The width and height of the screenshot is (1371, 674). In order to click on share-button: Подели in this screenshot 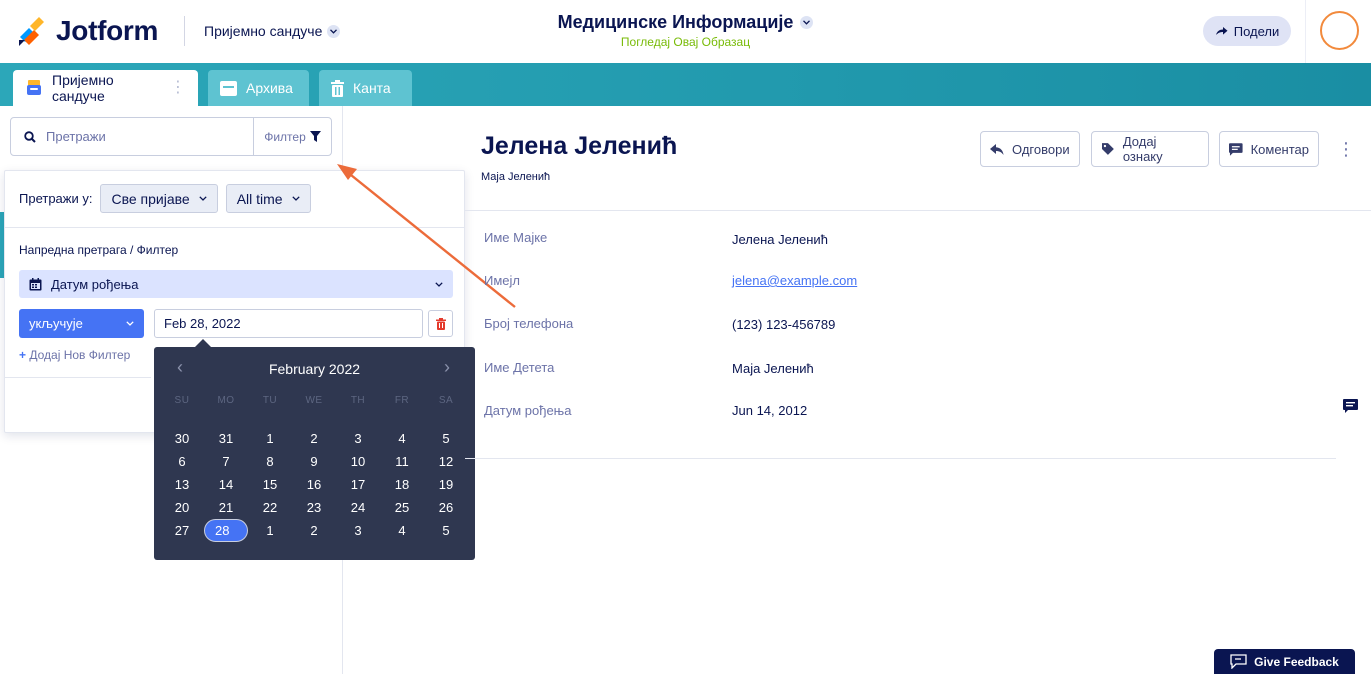, I will do `click(1247, 31)`.